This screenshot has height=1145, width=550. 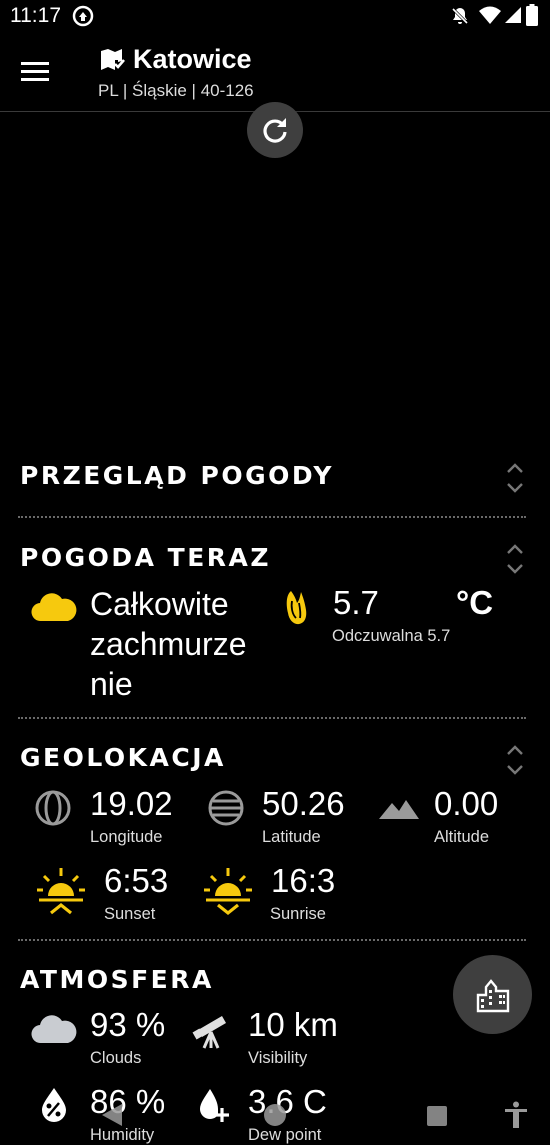 What do you see at coordinates (228, 894) in the screenshot?
I see `sunrise-icon` at bounding box center [228, 894].